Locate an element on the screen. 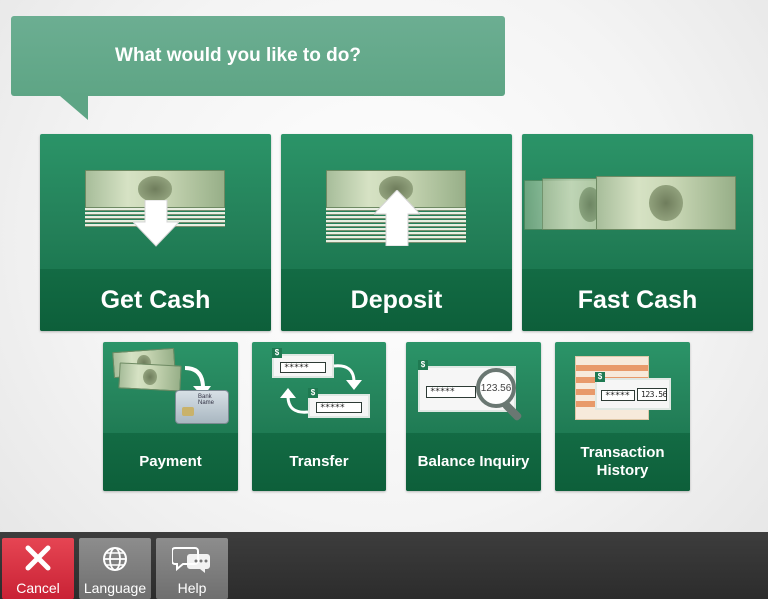 The height and width of the screenshot is (599, 768). help-label: Help is located at coordinates (192, 588).